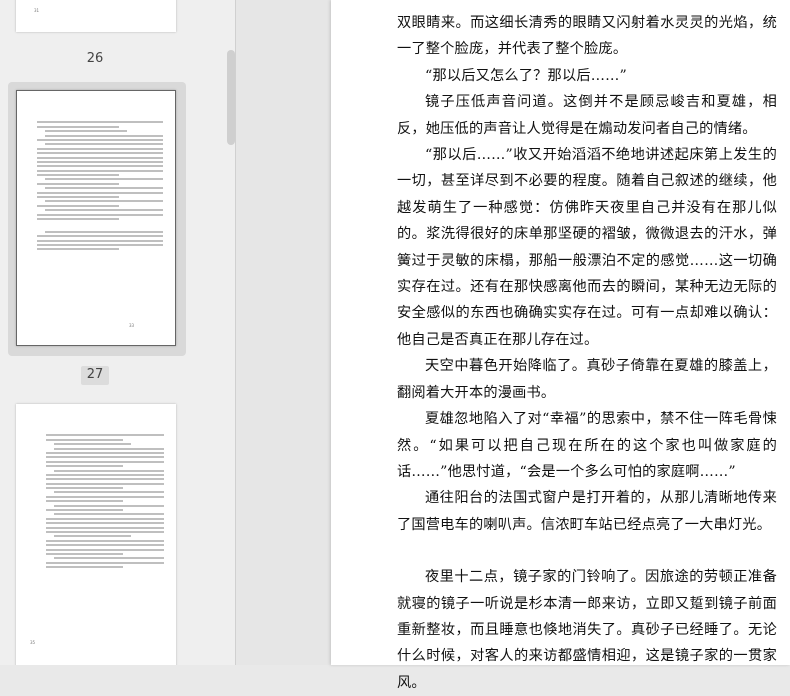 This screenshot has width=790, height=696. I want to click on paragraph: 天空中暮色开始降临了。真砂子倚靠在夏雄的膝盖上，翻阅着大开本的漫画书。, so click(587, 379).